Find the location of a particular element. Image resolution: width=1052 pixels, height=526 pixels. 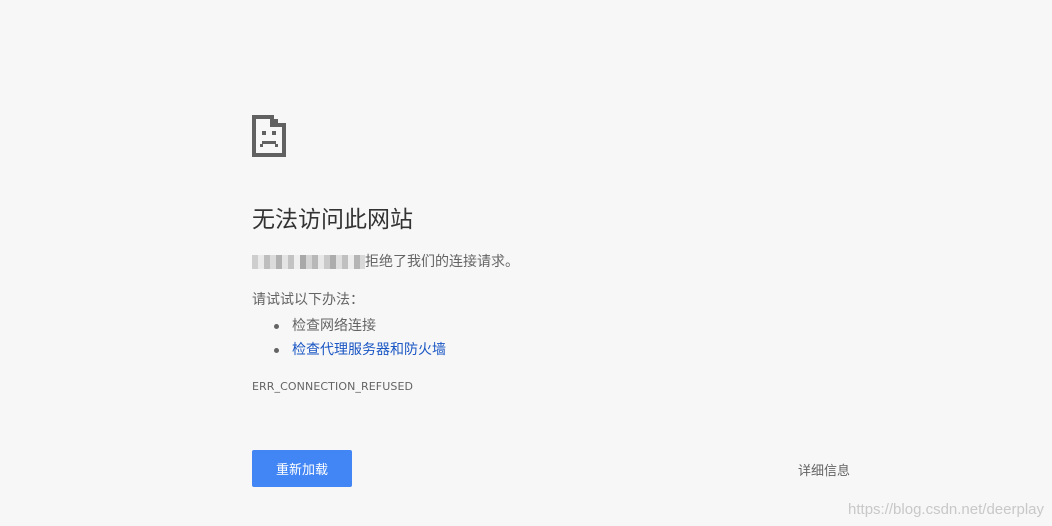

suggestions-list: 检查网络连接 检查代理服务器和防火墙 is located at coordinates (359, 338).